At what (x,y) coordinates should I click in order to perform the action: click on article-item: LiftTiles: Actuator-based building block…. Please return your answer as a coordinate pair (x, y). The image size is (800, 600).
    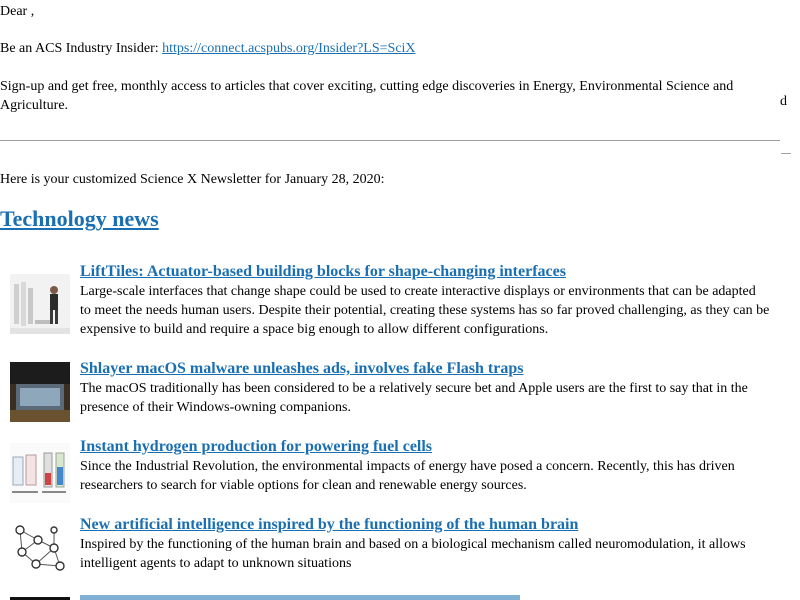
    Looking at the image, I should click on (395, 302).